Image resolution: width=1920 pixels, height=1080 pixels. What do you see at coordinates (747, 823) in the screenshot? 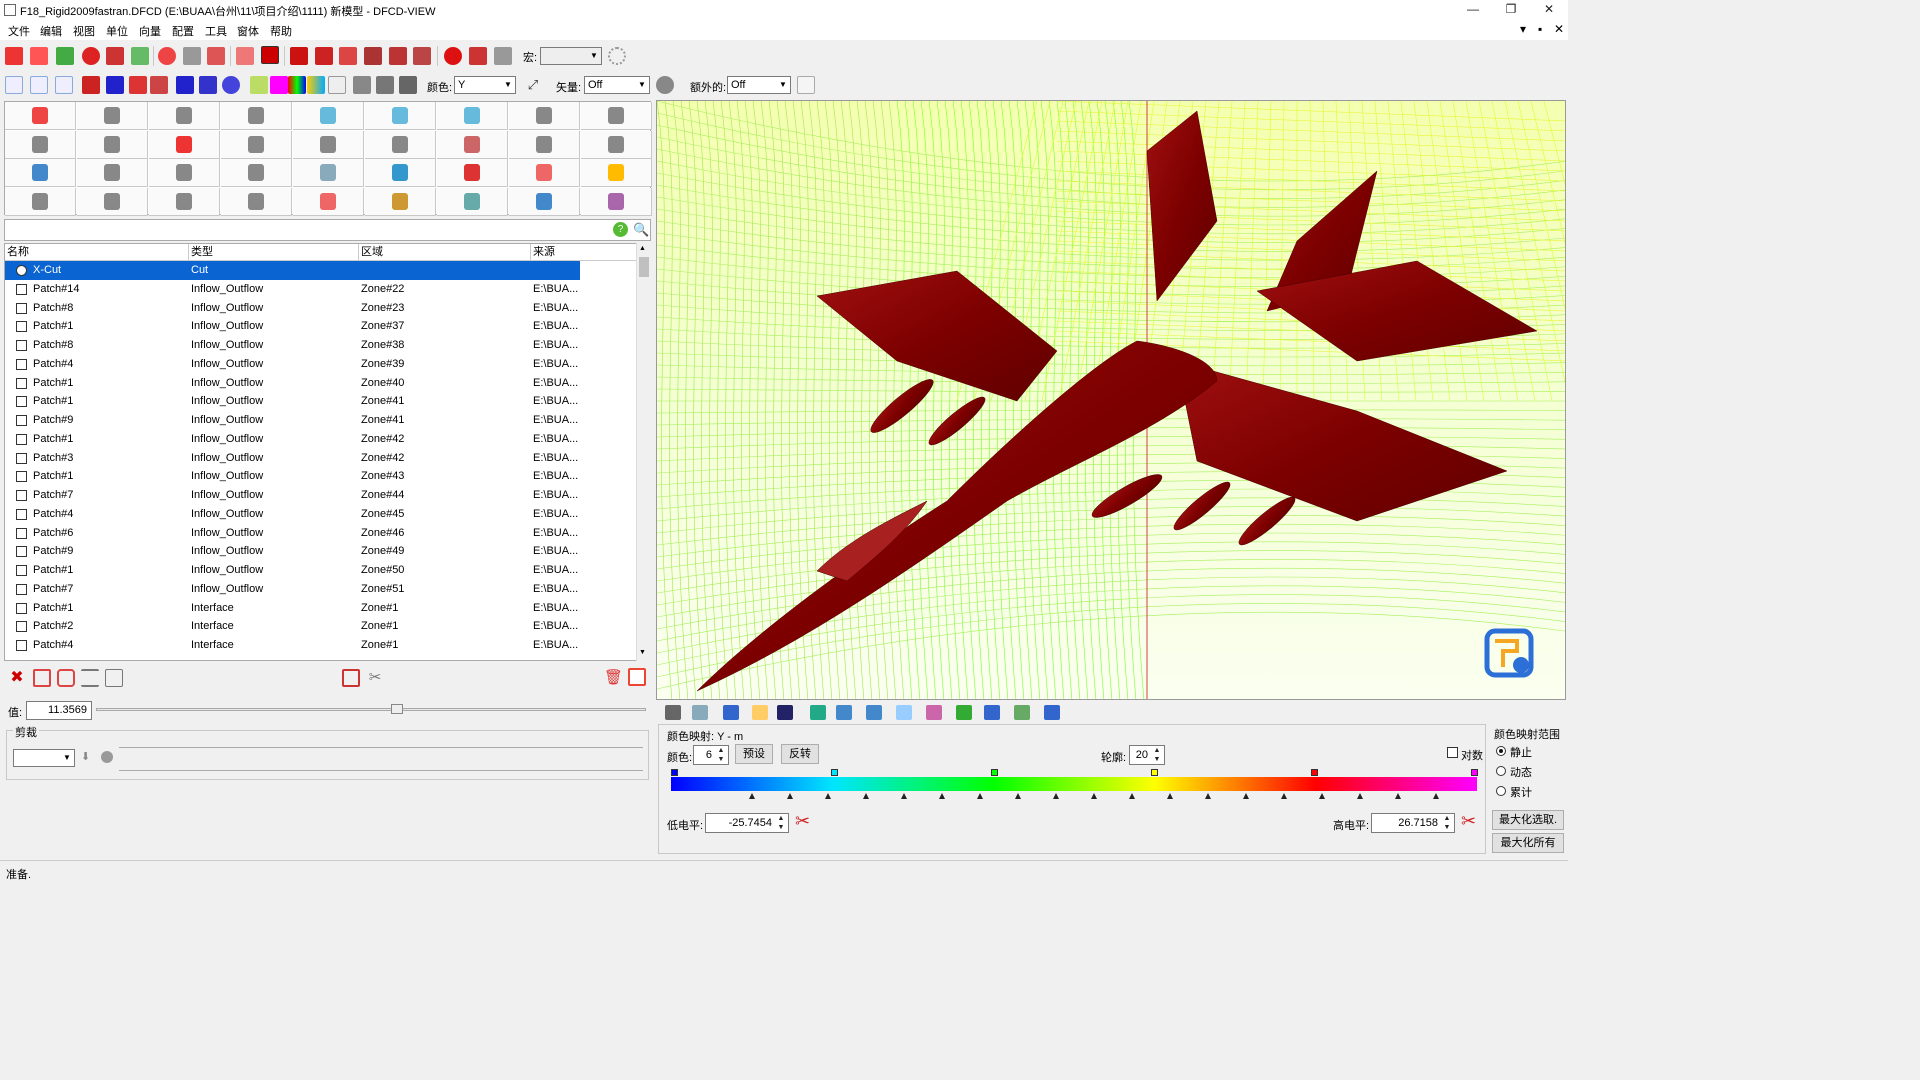
I see `low-level-field: -25.7454 ▲ ▼` at bounding box center [747, 823].